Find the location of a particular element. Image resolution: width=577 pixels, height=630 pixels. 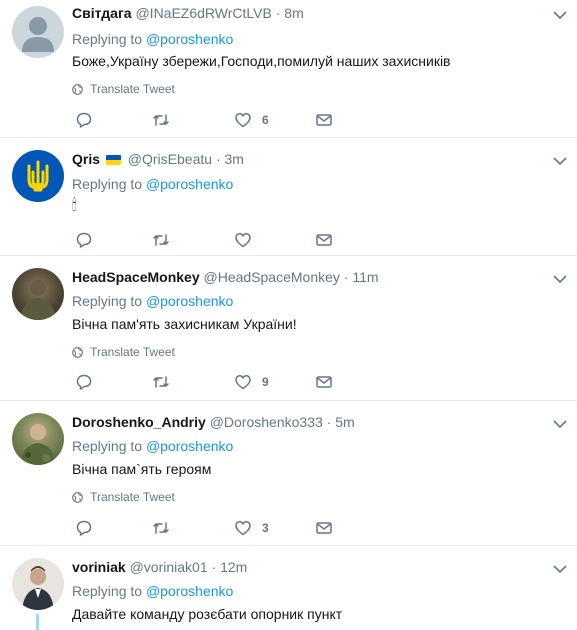

reply-icon is located at coordinates (84, 240).